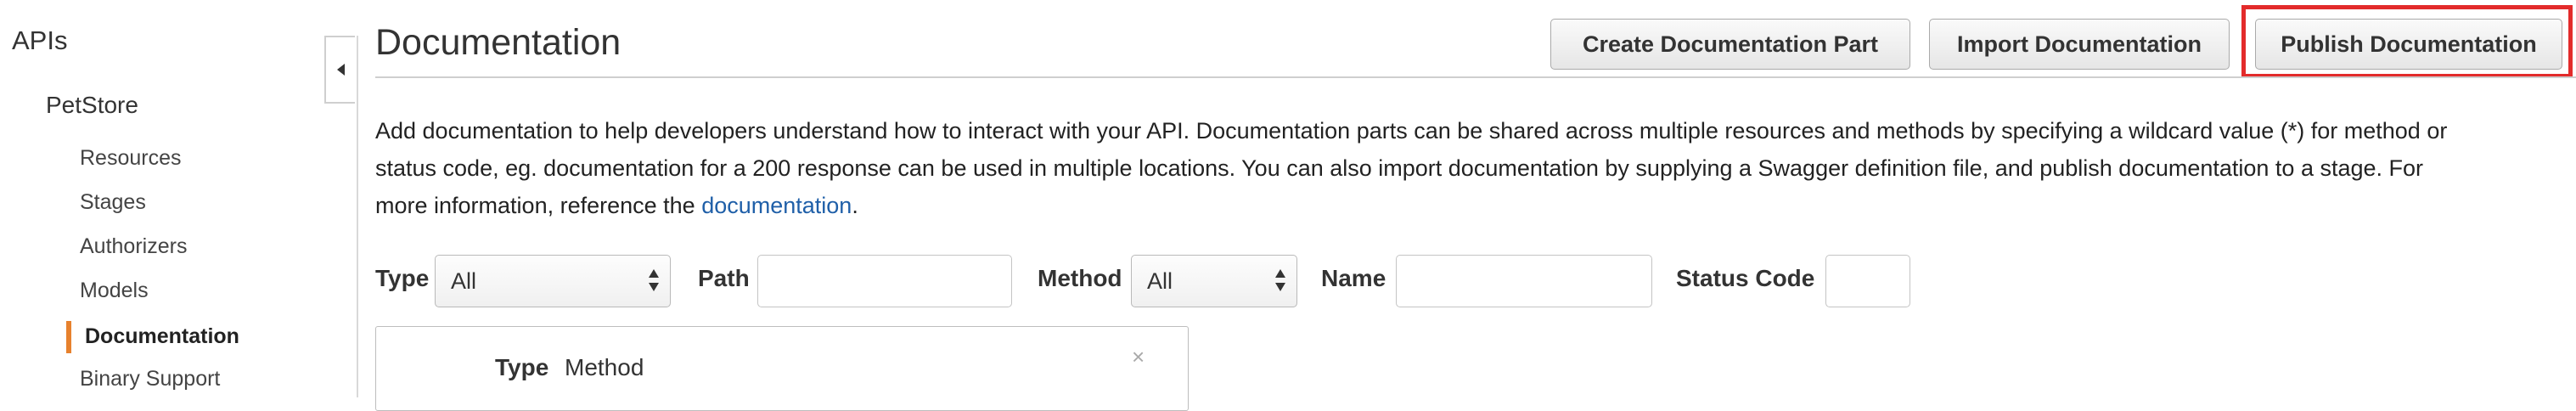 The image size is (2576, 411). I want to click on page-title: Documentation, so click(498, 42).